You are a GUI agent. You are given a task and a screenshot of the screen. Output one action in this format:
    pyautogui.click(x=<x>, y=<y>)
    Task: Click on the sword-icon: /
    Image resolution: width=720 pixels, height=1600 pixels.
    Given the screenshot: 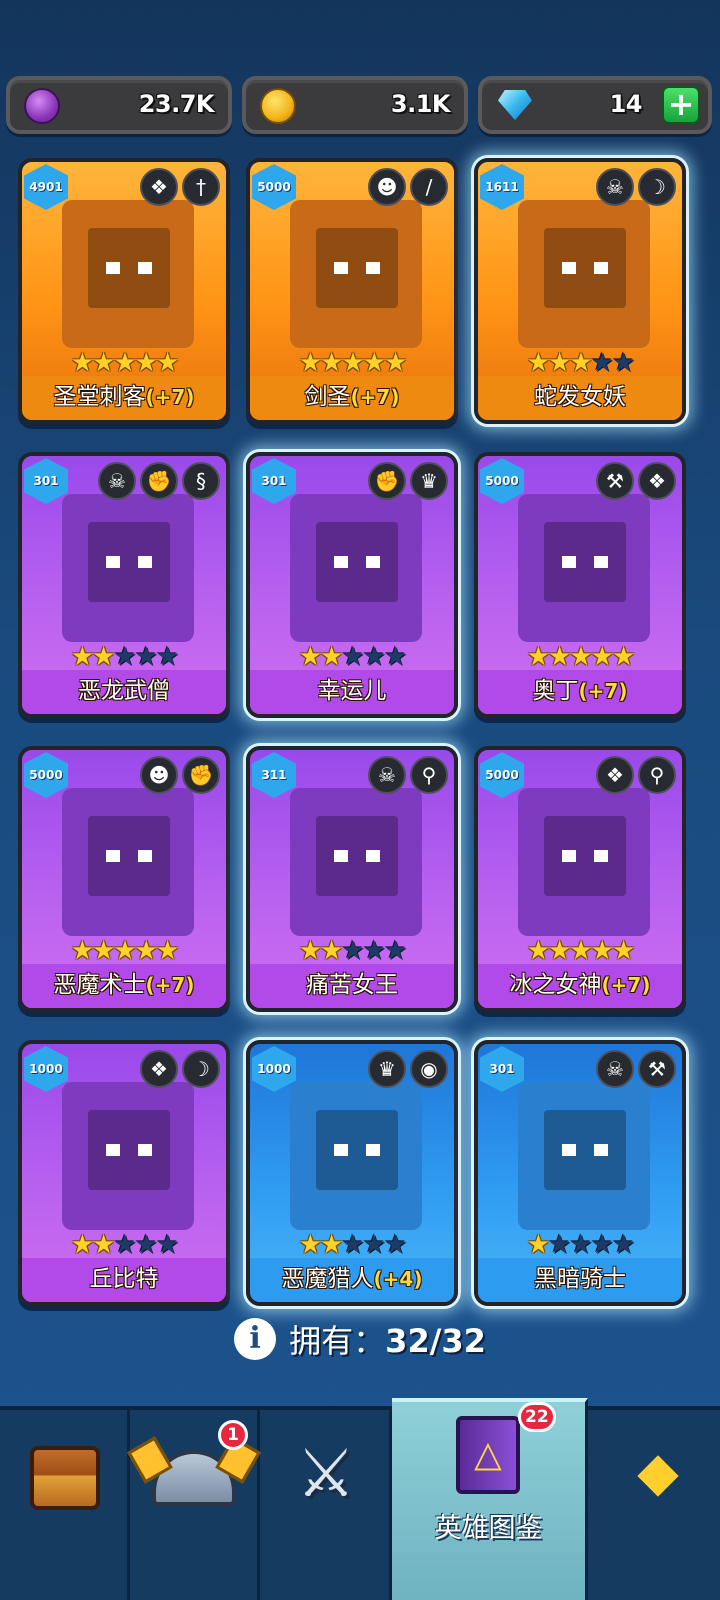 What is the action you would take?
    pyautogui.click(x=429, y=187)
    